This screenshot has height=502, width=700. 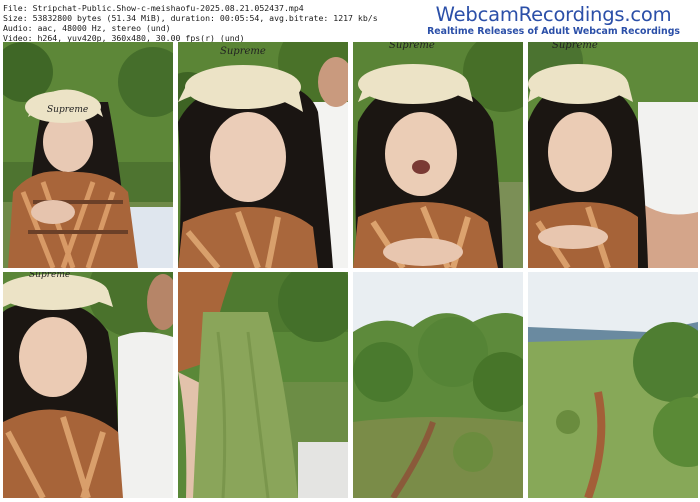 I want to click on thumbnail-5: Supreme, so click(x=88, y=385).